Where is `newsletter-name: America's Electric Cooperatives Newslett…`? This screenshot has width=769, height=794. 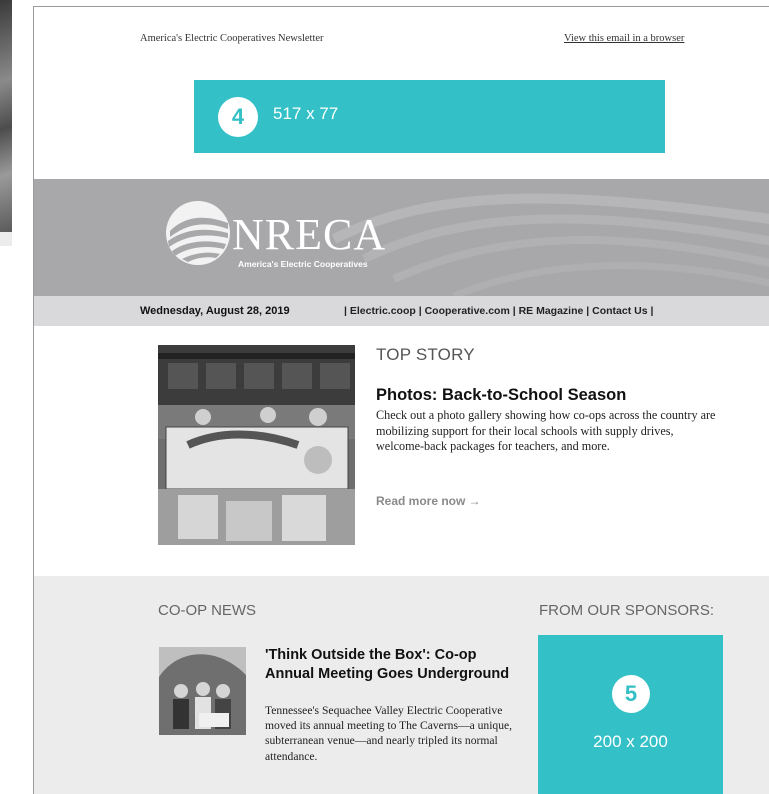 newsletter-name: America's Electric Cooperatives Newslett… is located at coordinates (232, 38).